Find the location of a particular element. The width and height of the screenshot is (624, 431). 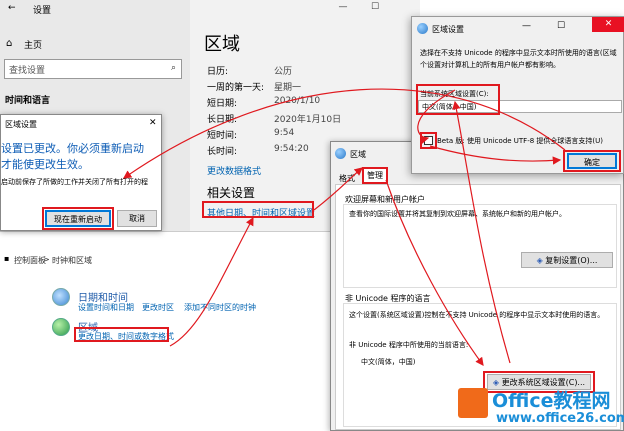

row-label: 短时间: is located at coordinates (222, 136).